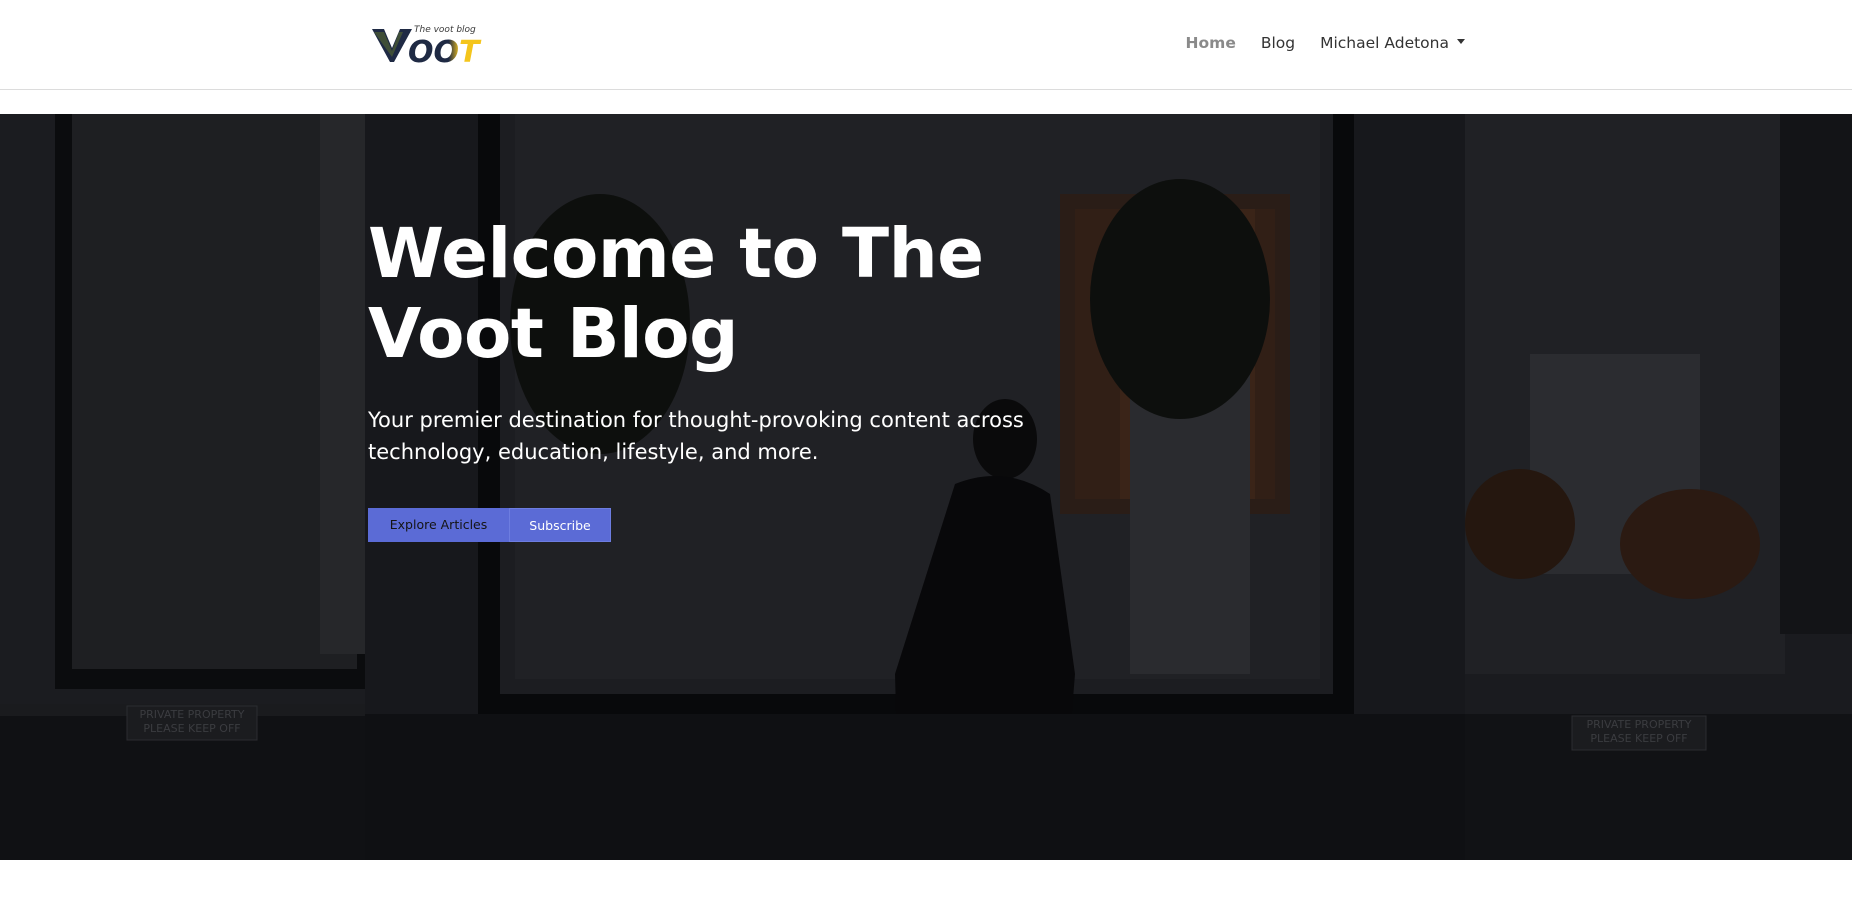 The height and width of the screenshot is (897, 1852). I want to click on voot-logo: OOT The voot blog, so click(429, 46).